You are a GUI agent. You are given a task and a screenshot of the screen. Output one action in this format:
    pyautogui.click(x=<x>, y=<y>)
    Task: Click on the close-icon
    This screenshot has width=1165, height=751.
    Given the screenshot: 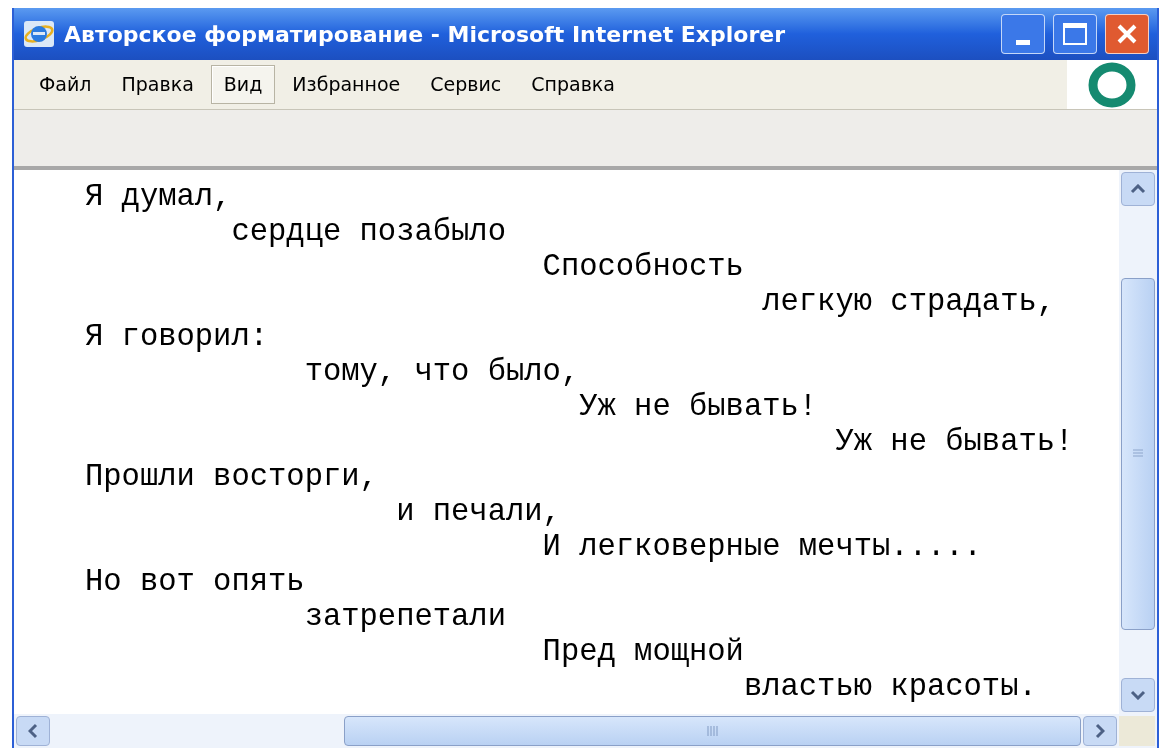 What is the action you would take?
    pyautogui.click(x=1127, y=34)
    